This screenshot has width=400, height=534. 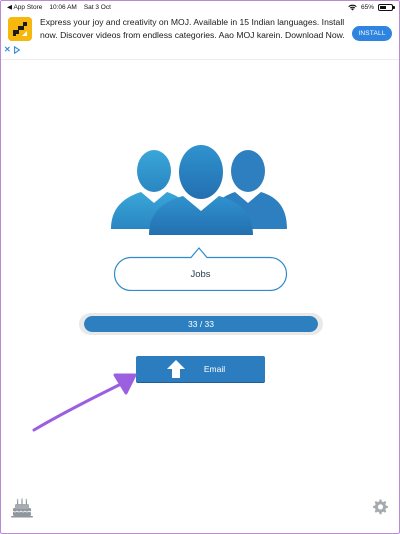 I want to click on ad-close-icon: ✕, so click(x=7, y=50).